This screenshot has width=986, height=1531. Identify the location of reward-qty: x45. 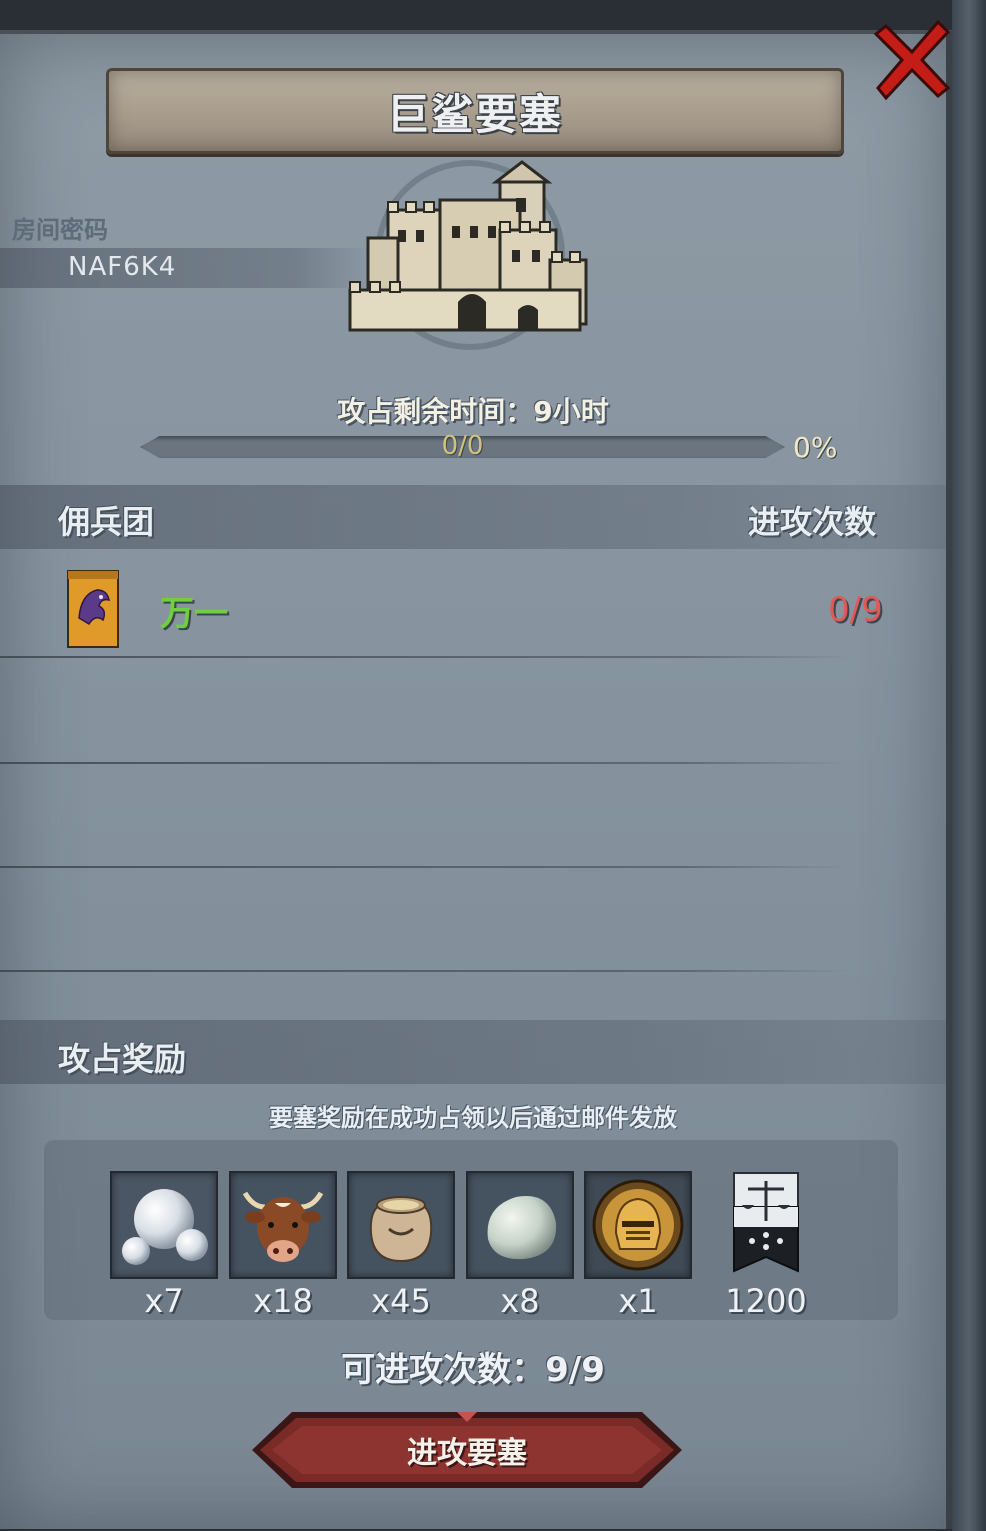
(401, 1301).